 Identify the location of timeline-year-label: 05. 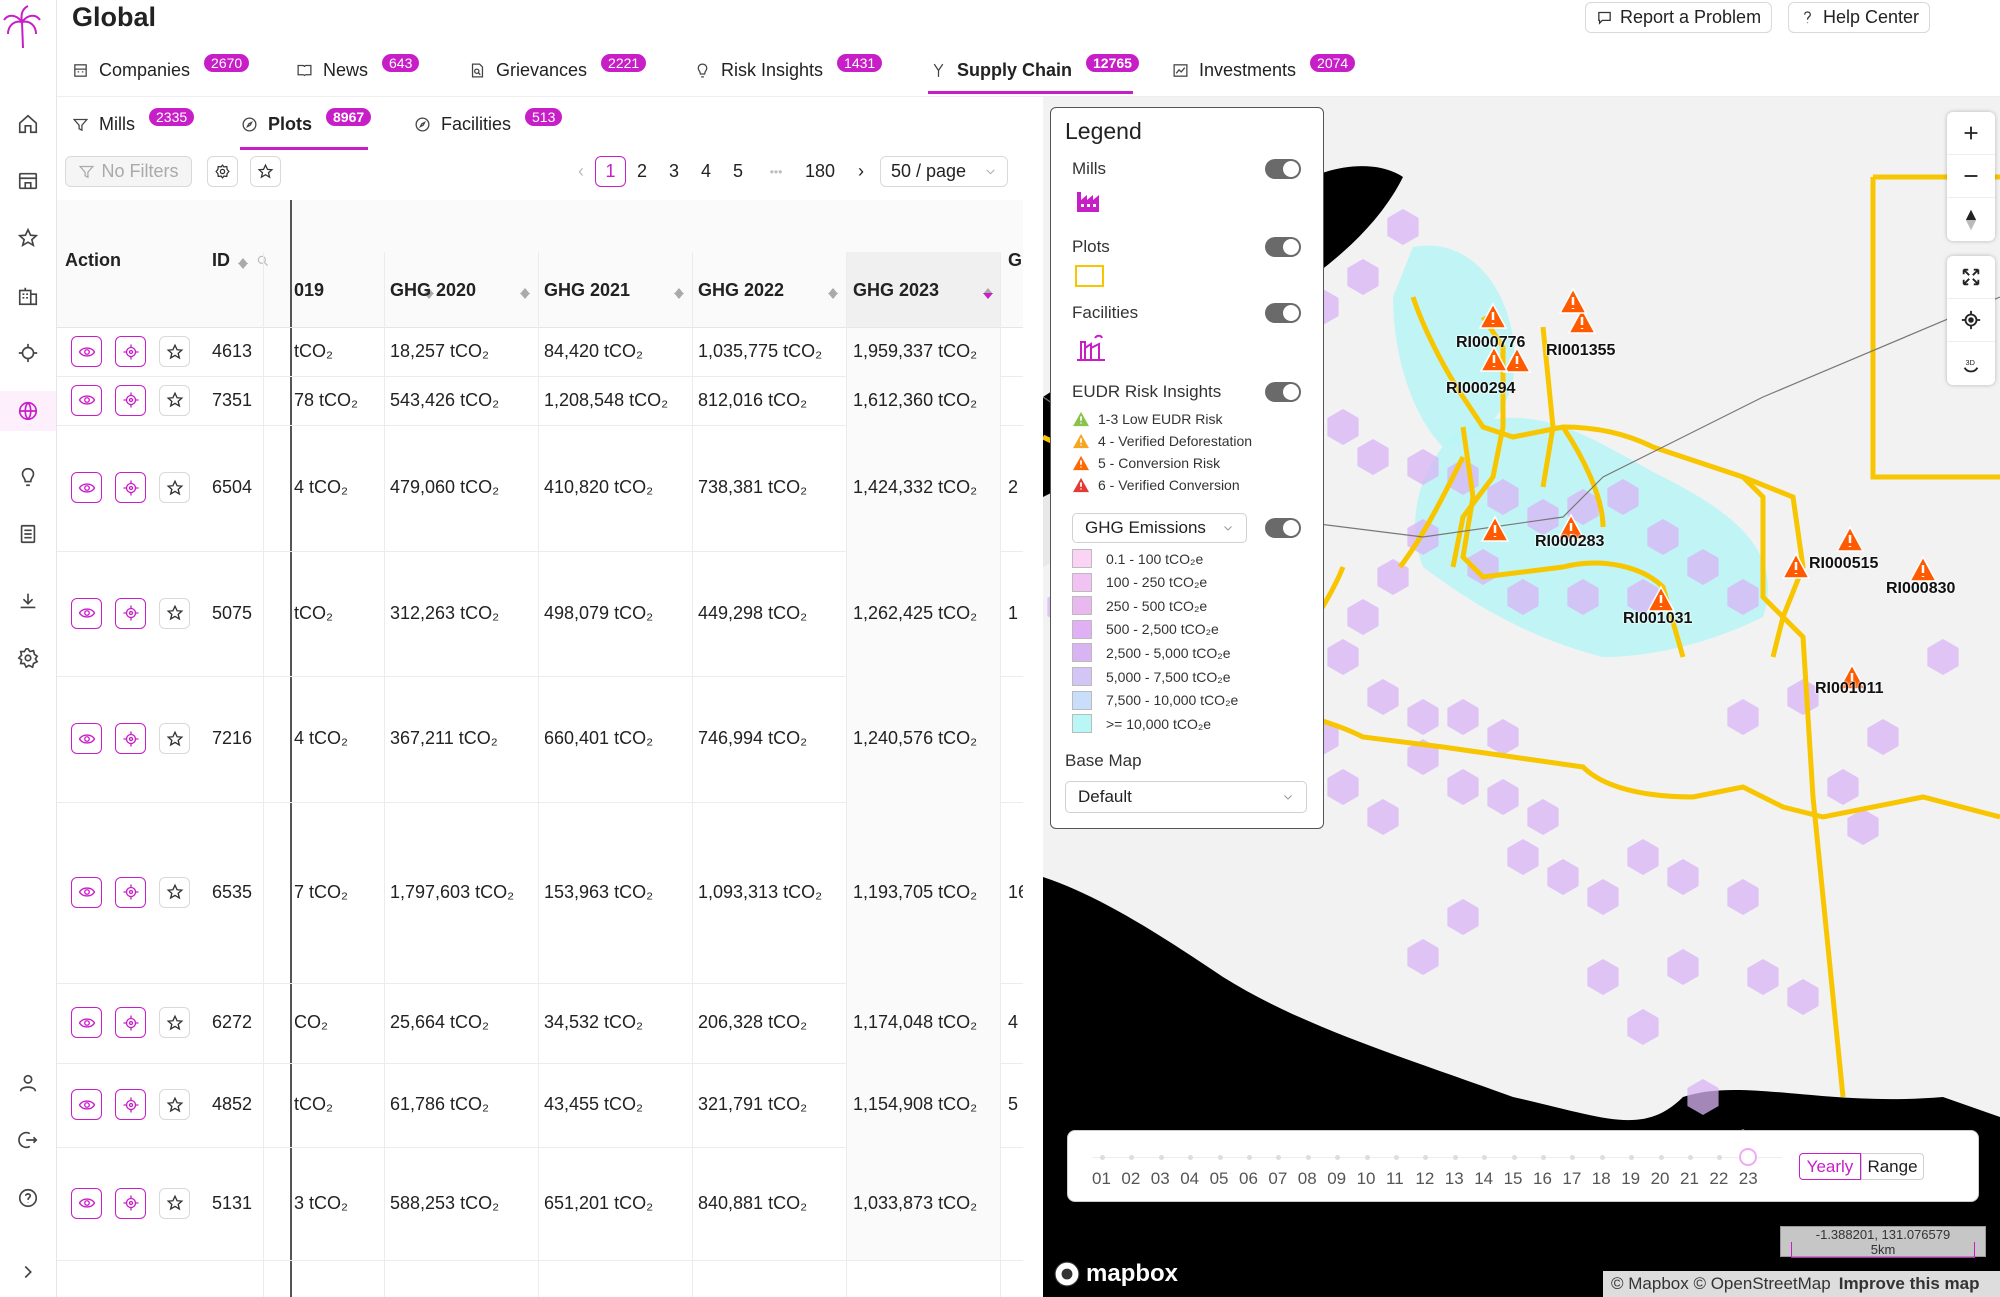
(1219, 1179).